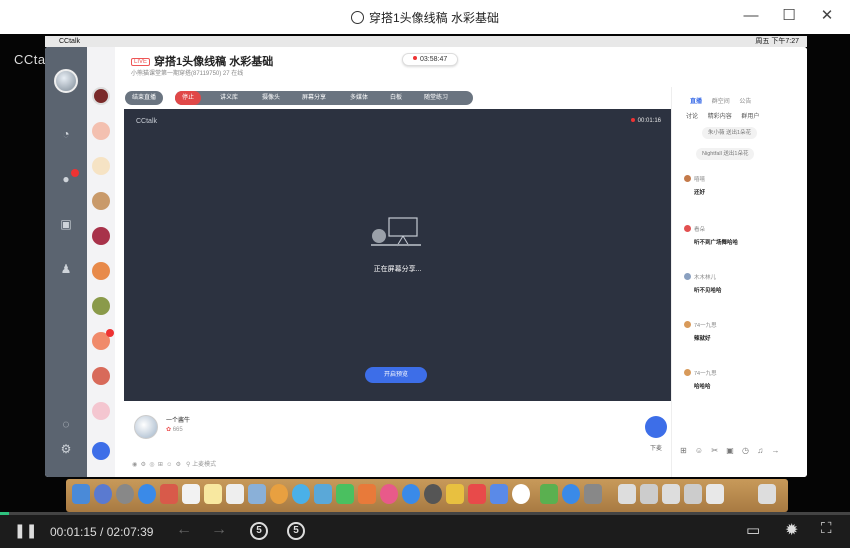 The height and width of the screenshot is (548, 850). I want to click on settings-gear-icon: ✹, so click(791, 530).